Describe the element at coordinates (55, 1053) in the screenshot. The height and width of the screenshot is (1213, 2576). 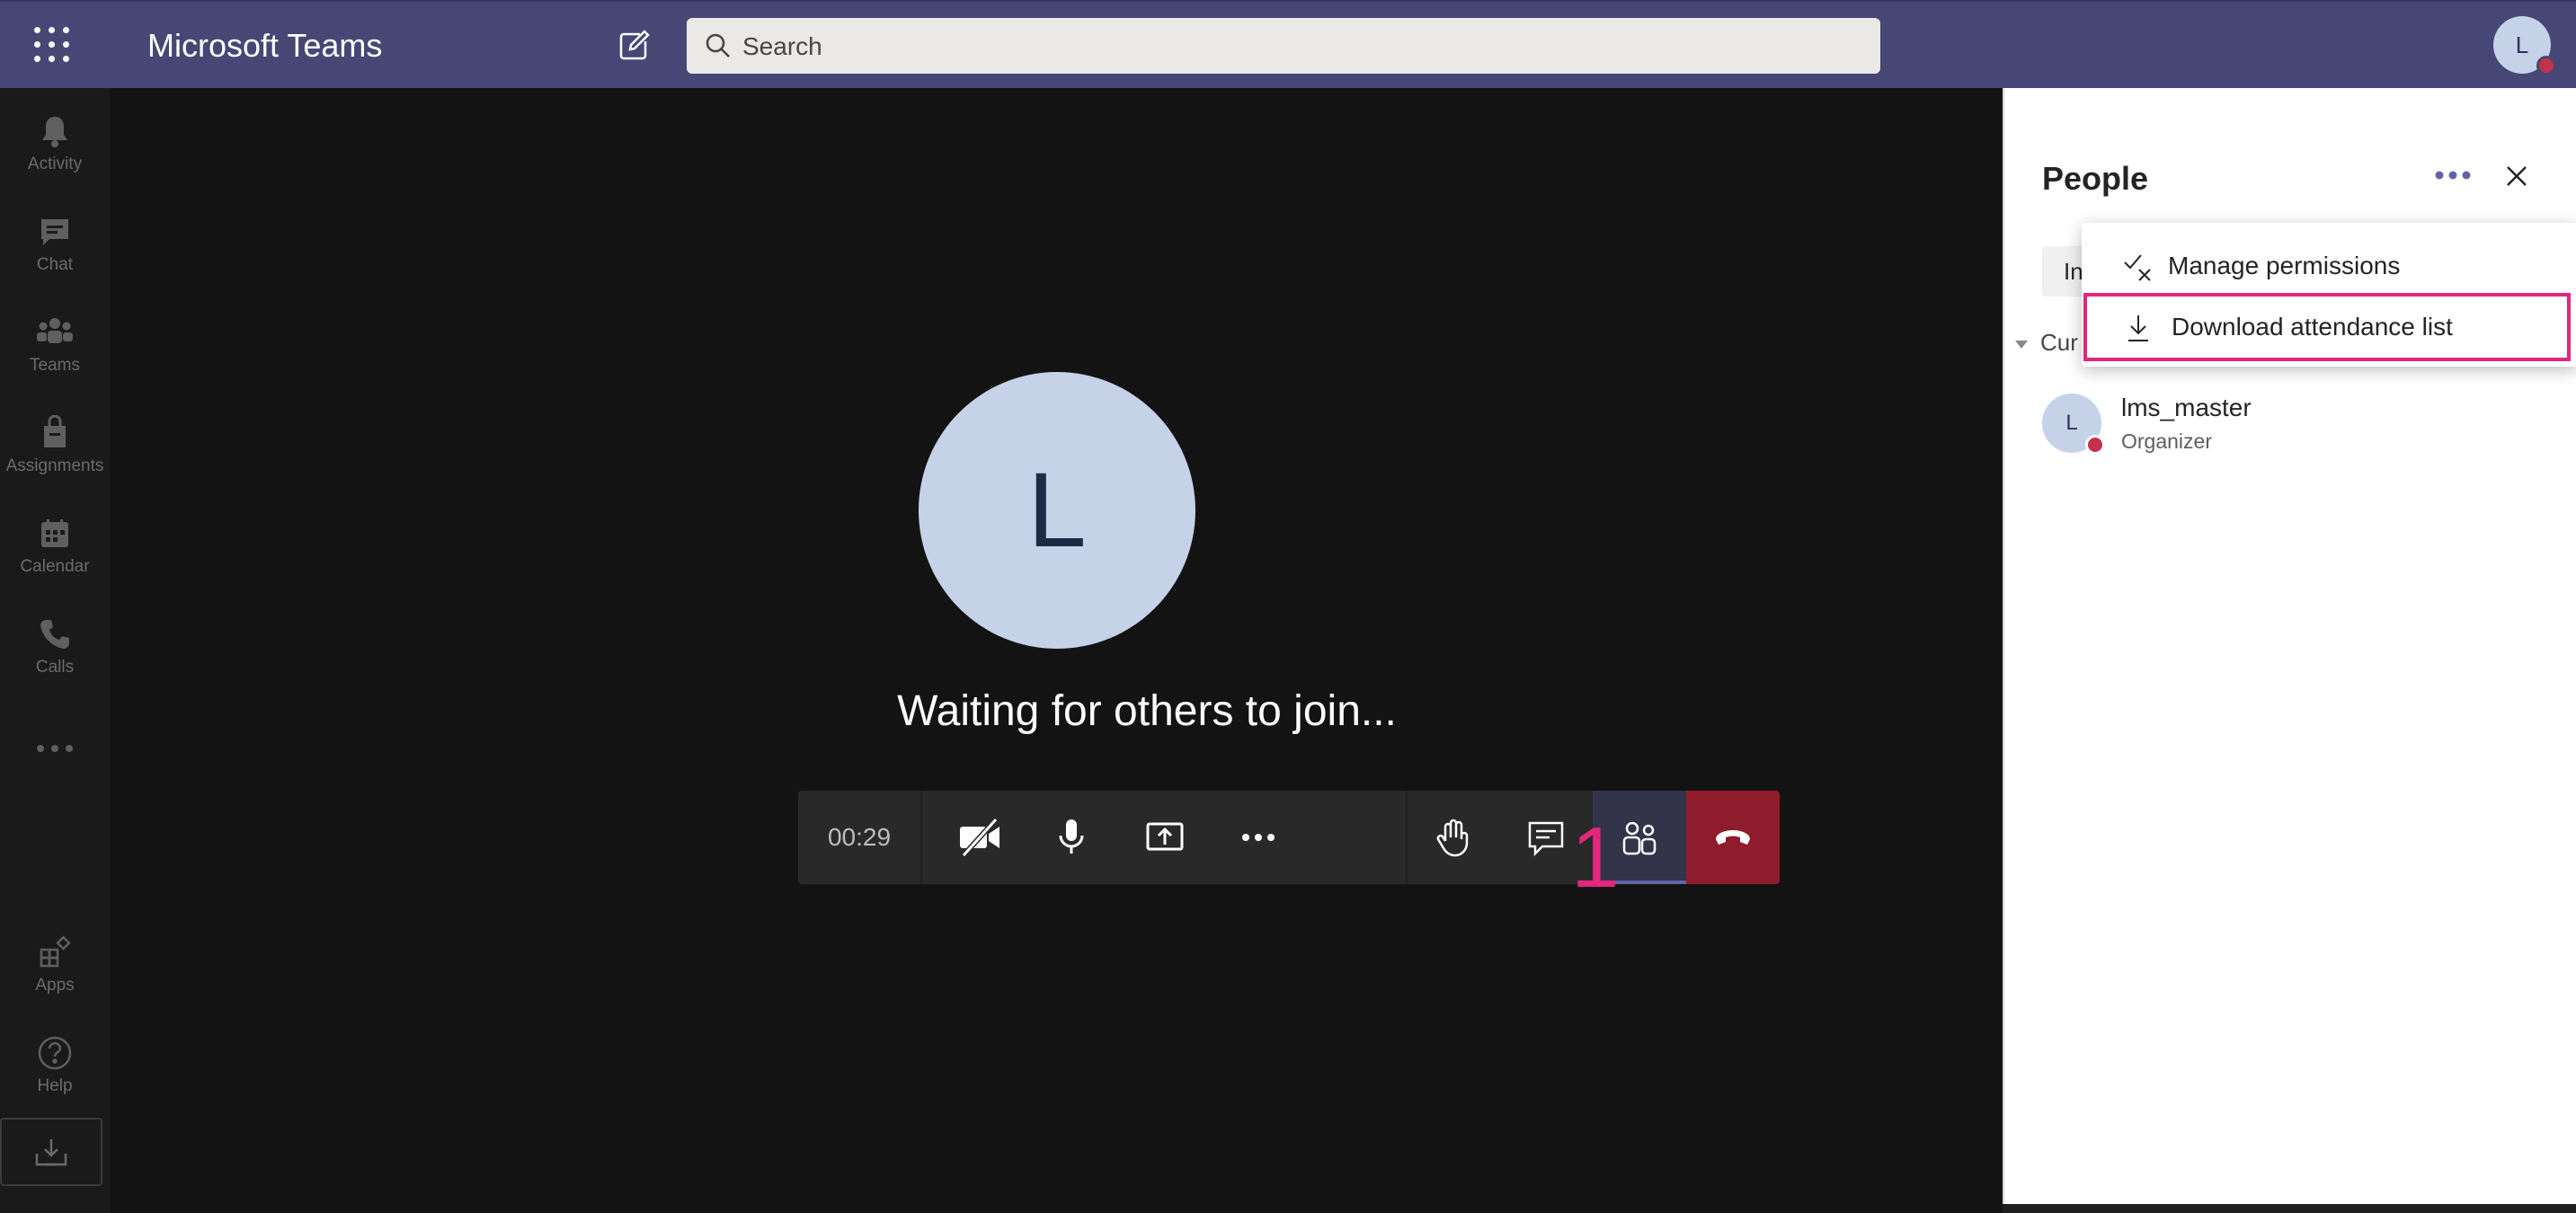
I see `help-icon` at that location.